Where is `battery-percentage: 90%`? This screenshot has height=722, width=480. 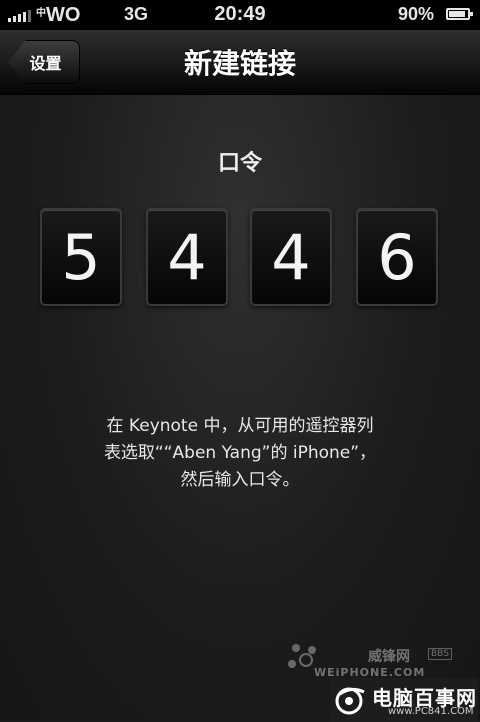 battery-percentage: 90% is located at coordinates (416, 14).